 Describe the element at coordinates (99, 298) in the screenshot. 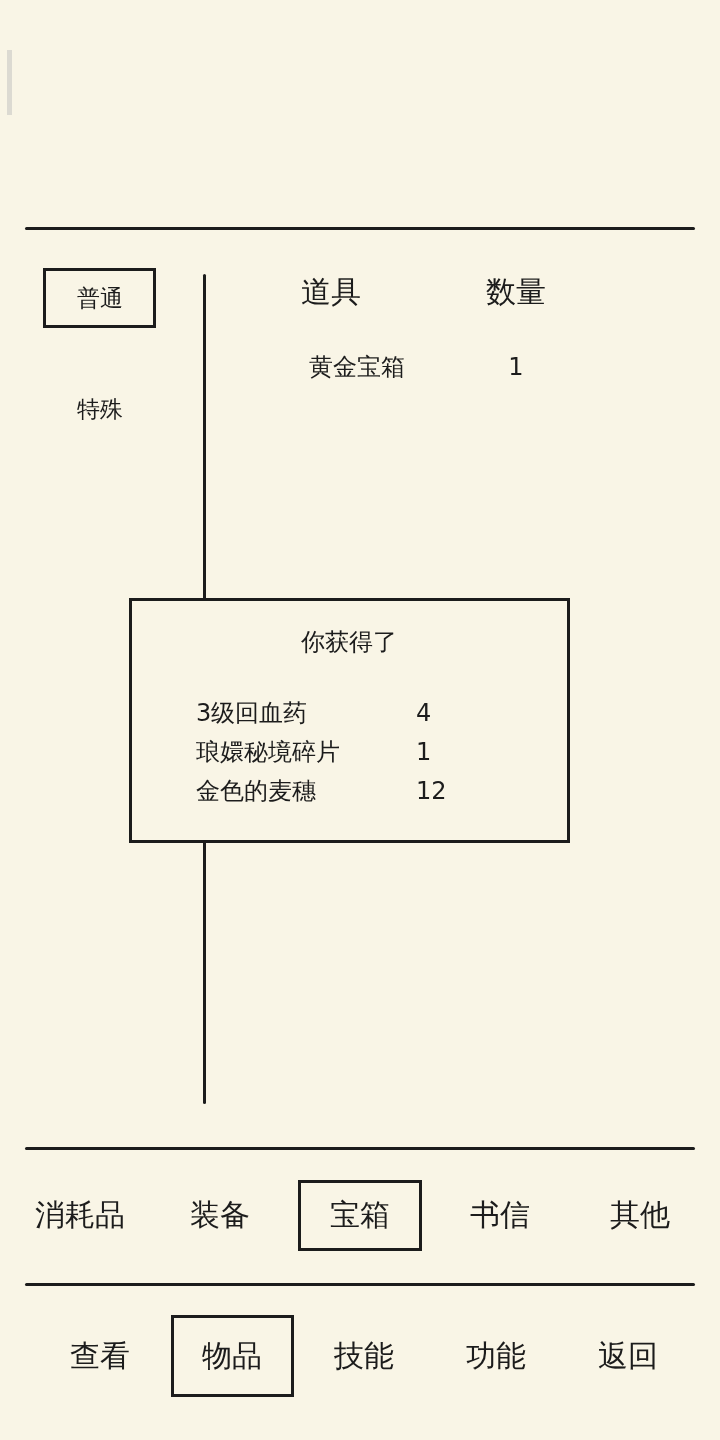

I see `category-tab: 普通` at that location.